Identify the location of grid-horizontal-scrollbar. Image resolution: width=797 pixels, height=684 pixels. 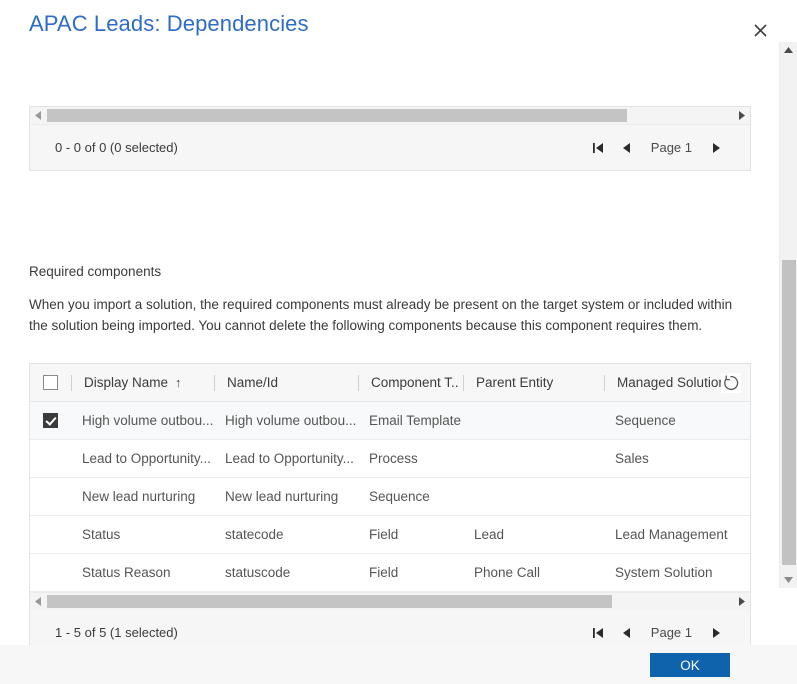
(390, 601).